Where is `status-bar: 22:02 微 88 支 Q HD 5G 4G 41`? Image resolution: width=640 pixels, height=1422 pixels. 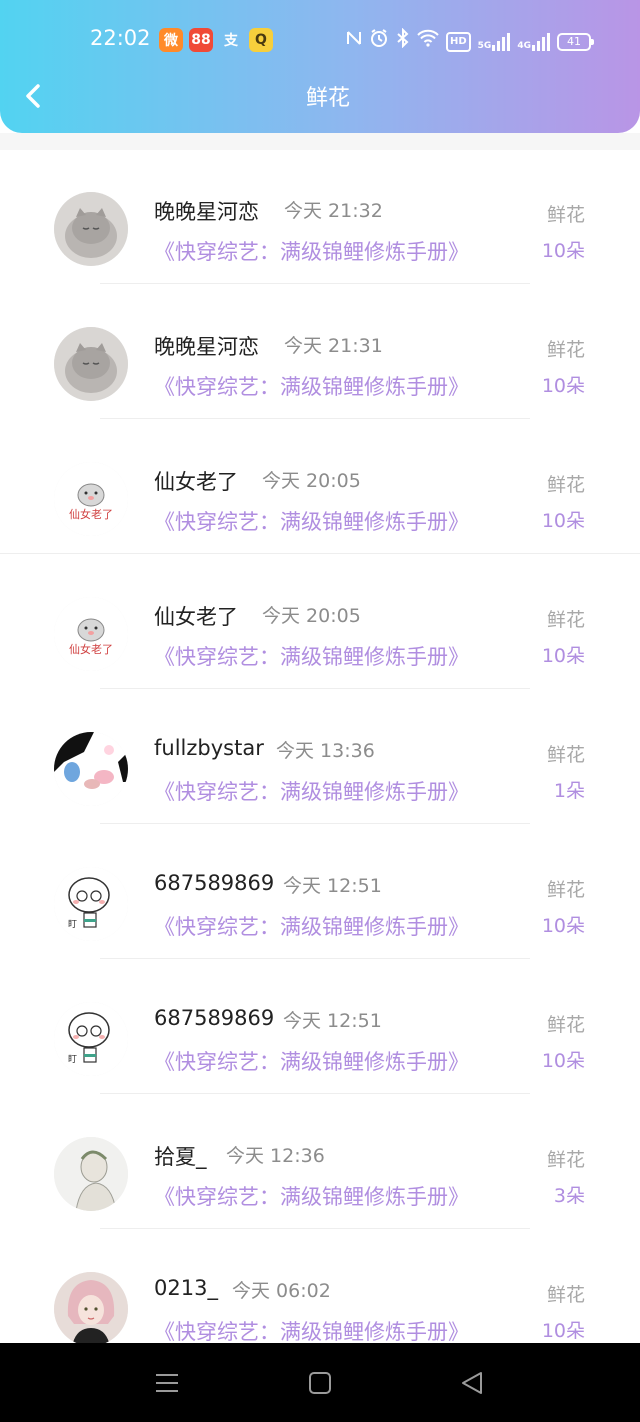
status-bar: 22:02 微 88 支 Q HD 5G 4G 41 is located at coordinates (320, 41).